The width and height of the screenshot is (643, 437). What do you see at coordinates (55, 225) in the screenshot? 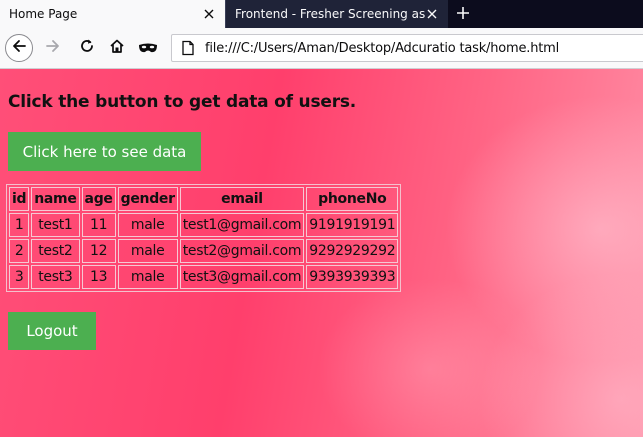
I see `cell-name: test1` at bounding box center [55, 225].